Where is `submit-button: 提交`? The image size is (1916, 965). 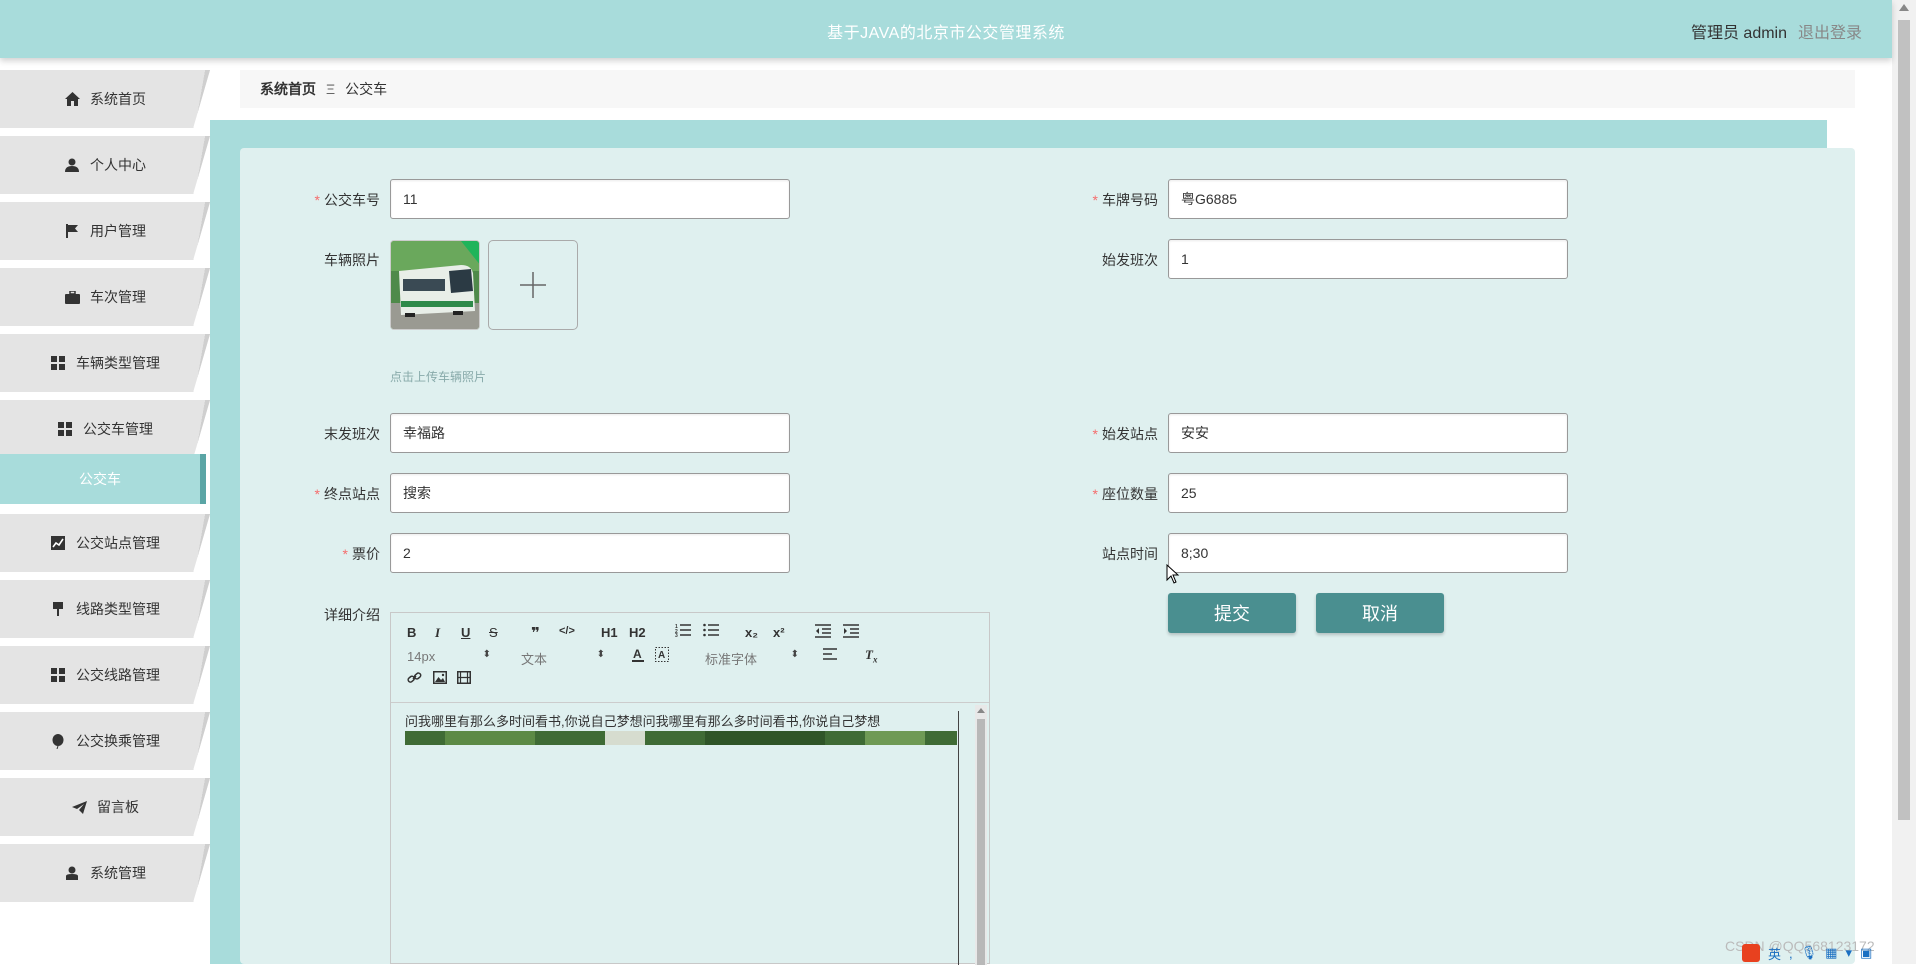
submit-button: 提交 is located at coordinates (1232, 613).